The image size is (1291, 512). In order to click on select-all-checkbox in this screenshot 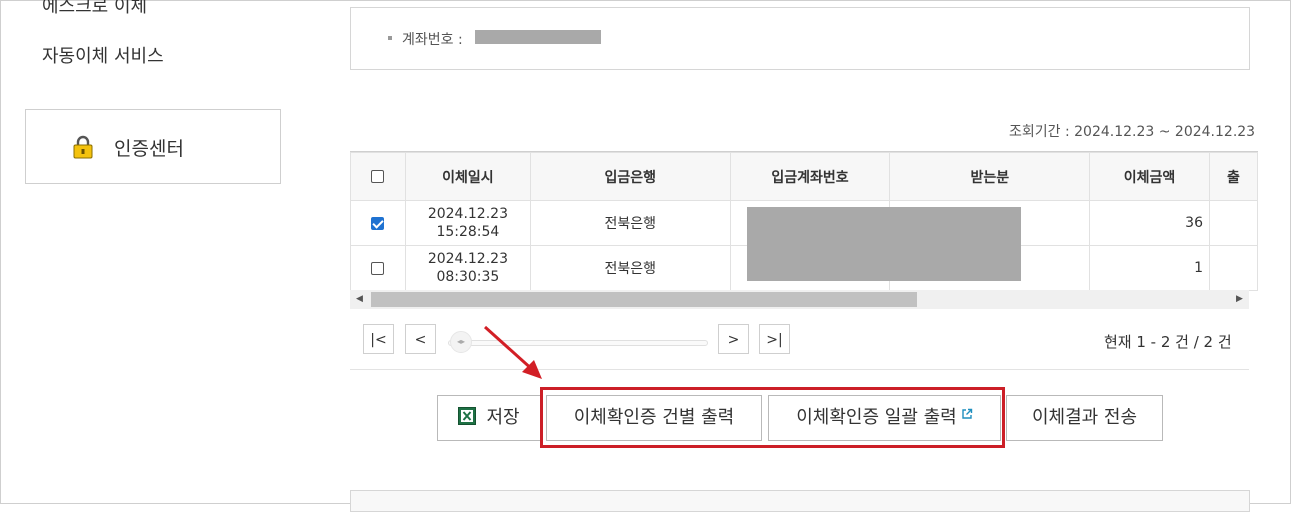, I will do `click(378, 176)`.